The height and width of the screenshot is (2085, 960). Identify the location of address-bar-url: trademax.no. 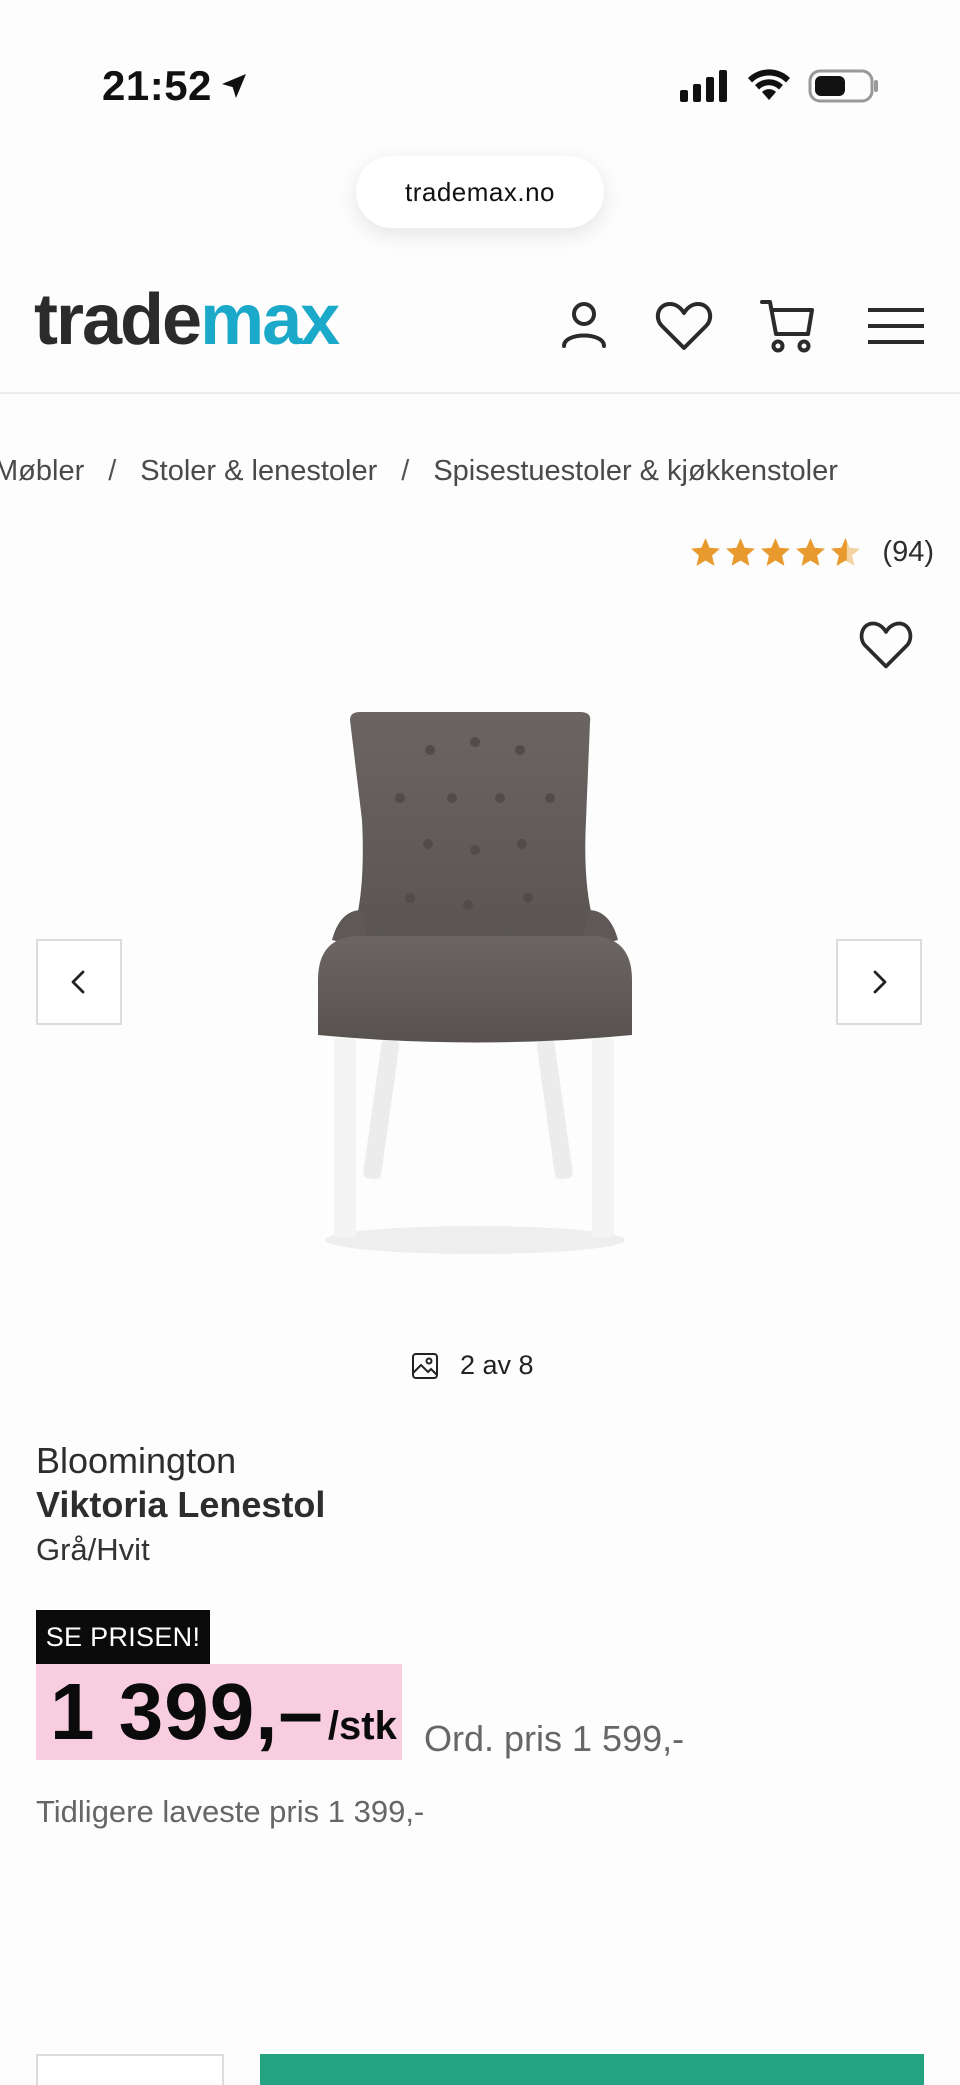
(480, 191).